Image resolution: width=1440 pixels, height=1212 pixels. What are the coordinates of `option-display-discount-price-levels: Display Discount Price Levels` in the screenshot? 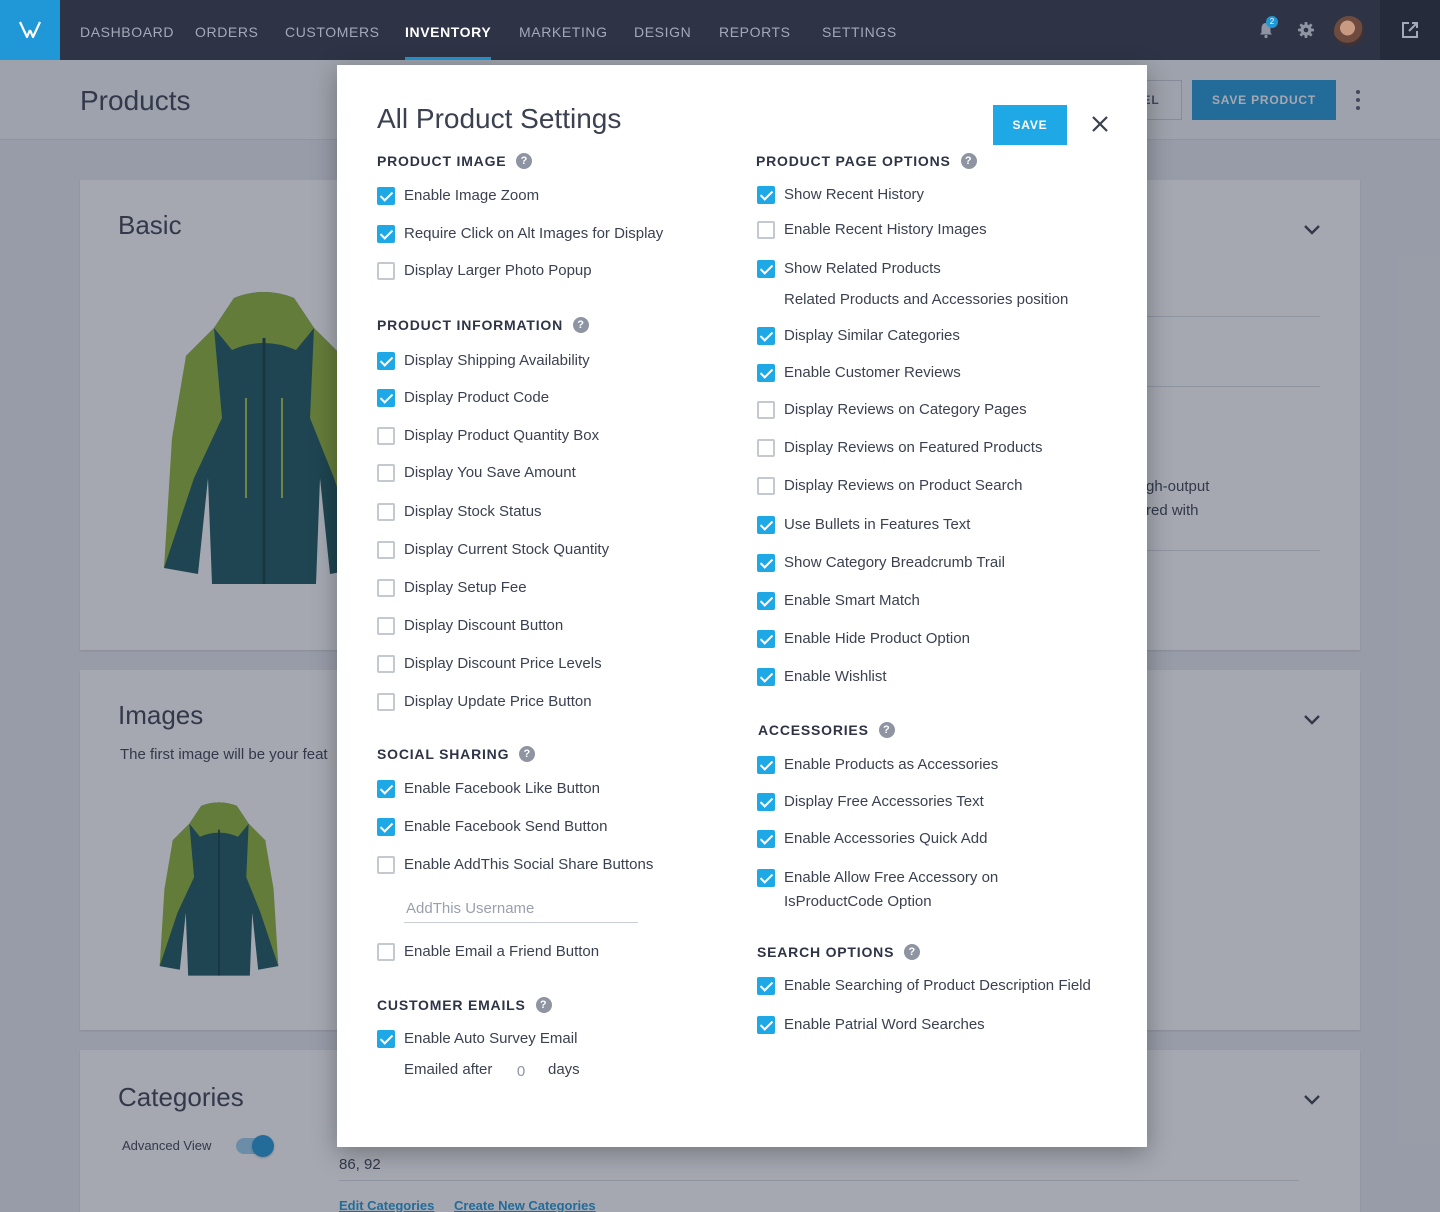 It's located at (489, 664).